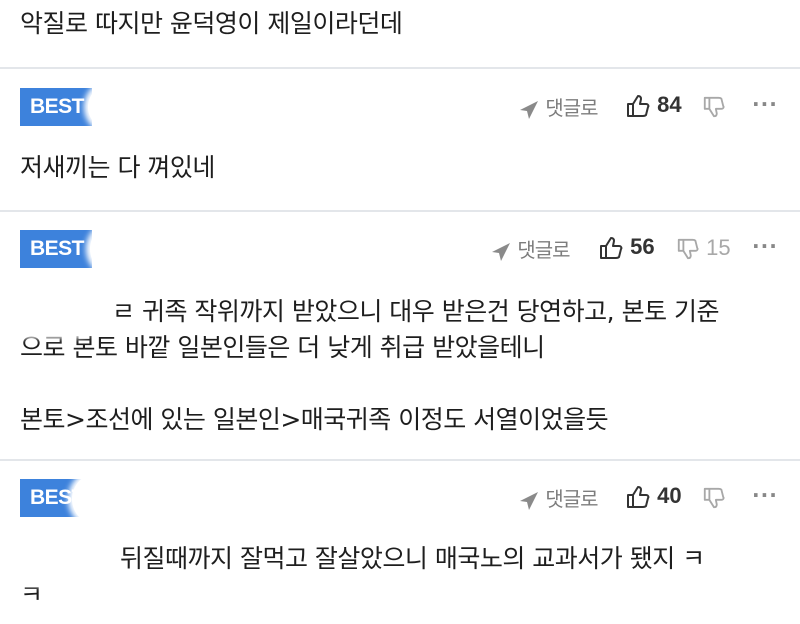 The height and width of the screenshot is (624, 800). What do you see at coordinates (718, 247) in the screenshot?
I see `dislike-count: 15` at bounding box center [718, 247].